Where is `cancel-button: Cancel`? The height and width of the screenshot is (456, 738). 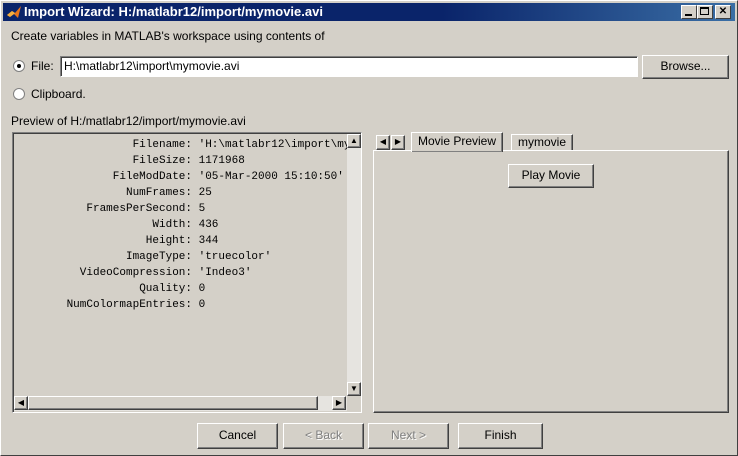 cancel-button: Cancel is located at coordinates (237, 436).